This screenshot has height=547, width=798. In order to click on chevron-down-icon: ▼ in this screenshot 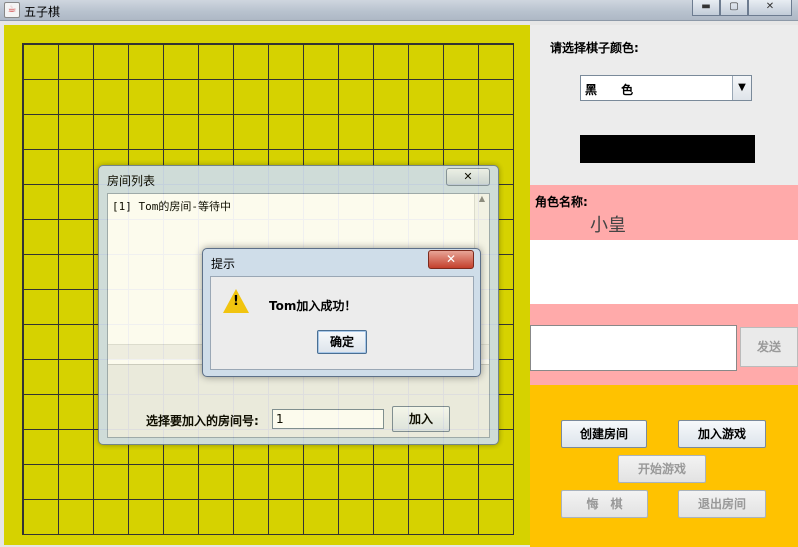, I will do `click(741, 88)`.